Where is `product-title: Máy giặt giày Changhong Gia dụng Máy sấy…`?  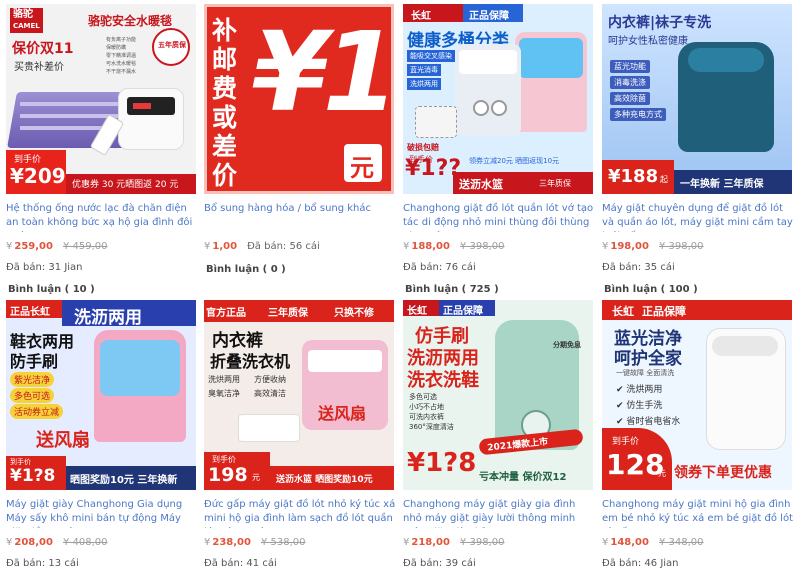 product-title: Máy giặt giày Changhong Gia dụng Máy sấy… is located at coordinates (102, 513).